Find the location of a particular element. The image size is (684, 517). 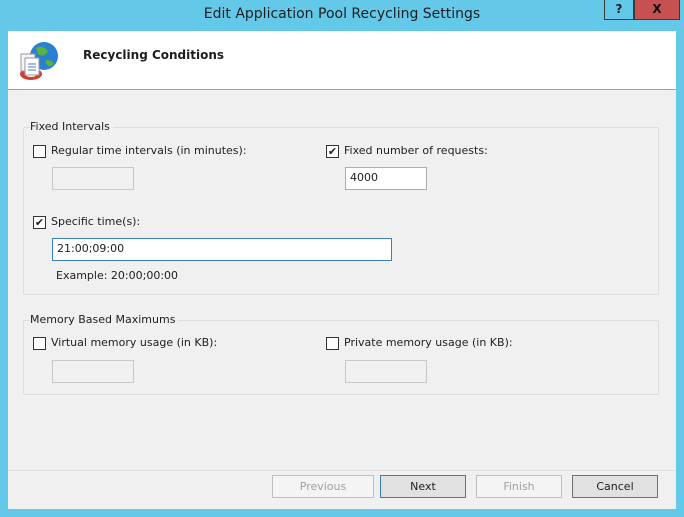

fixed-requests-checkbox: ✔ is located at coordinates (332, 151).